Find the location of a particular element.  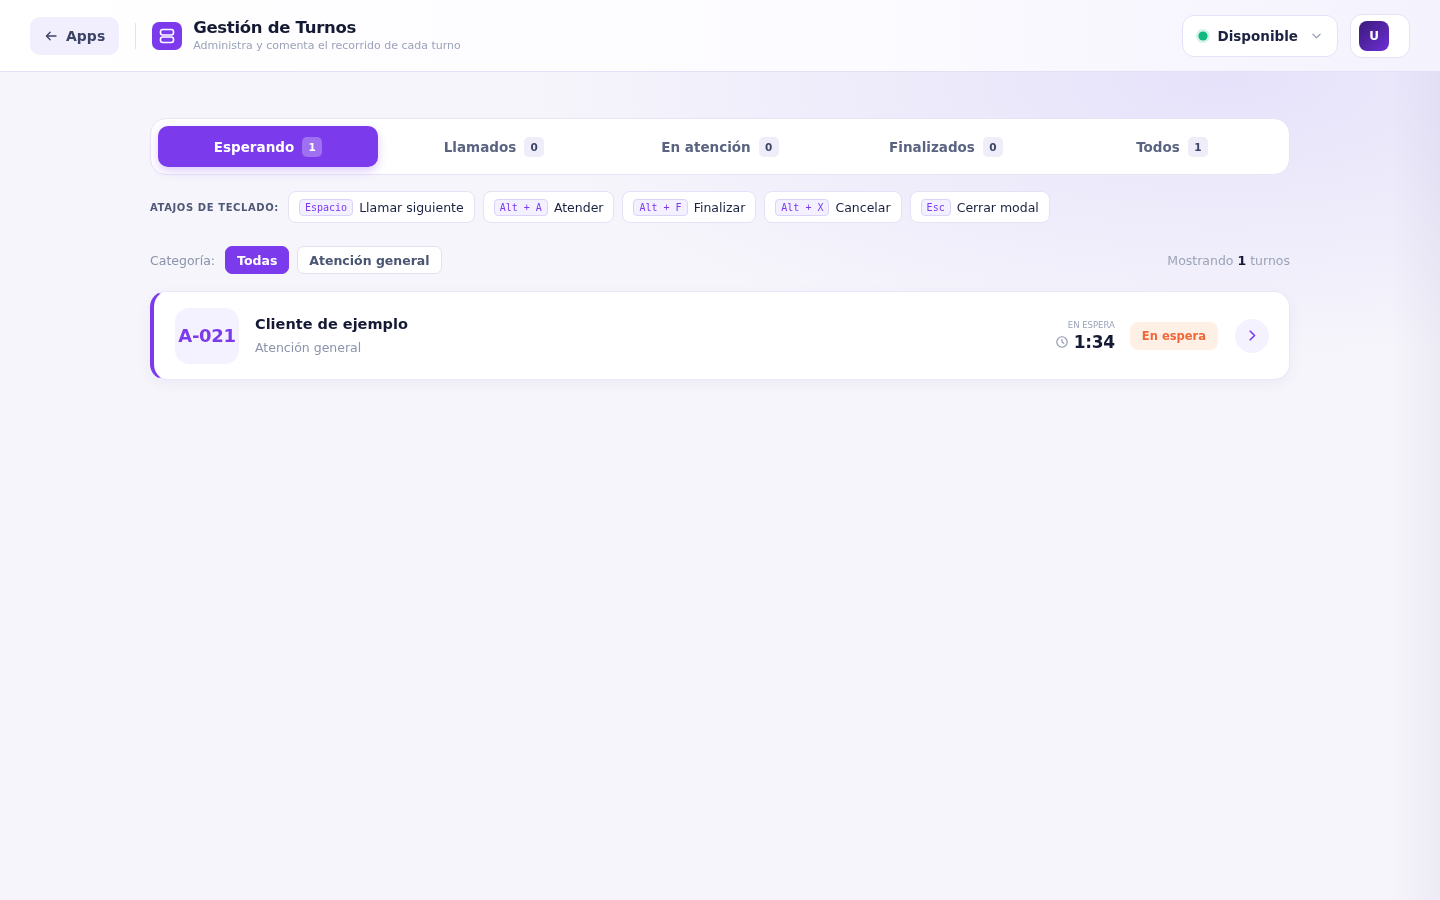

back-button: Apps is located at coordinates (75, 35).